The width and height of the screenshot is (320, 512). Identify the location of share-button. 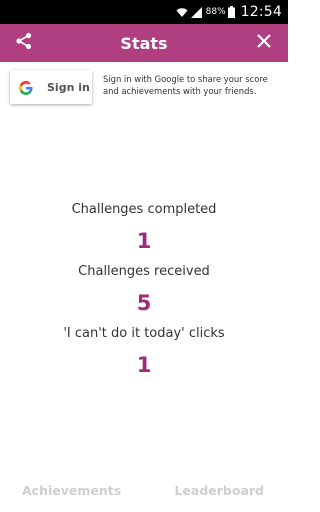
(24, 43).